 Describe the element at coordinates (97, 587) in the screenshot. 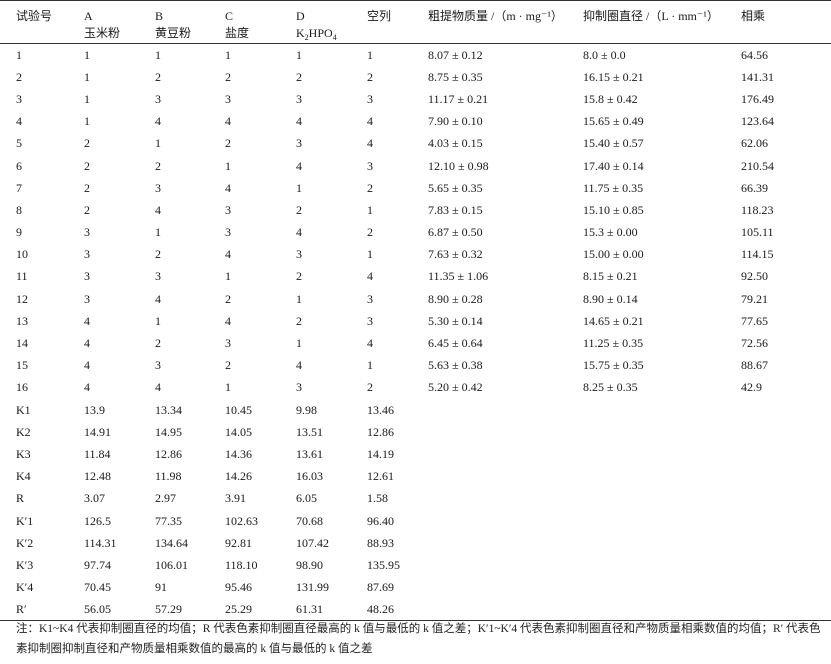

I see `cell-factor-a: 70.45` at that location.